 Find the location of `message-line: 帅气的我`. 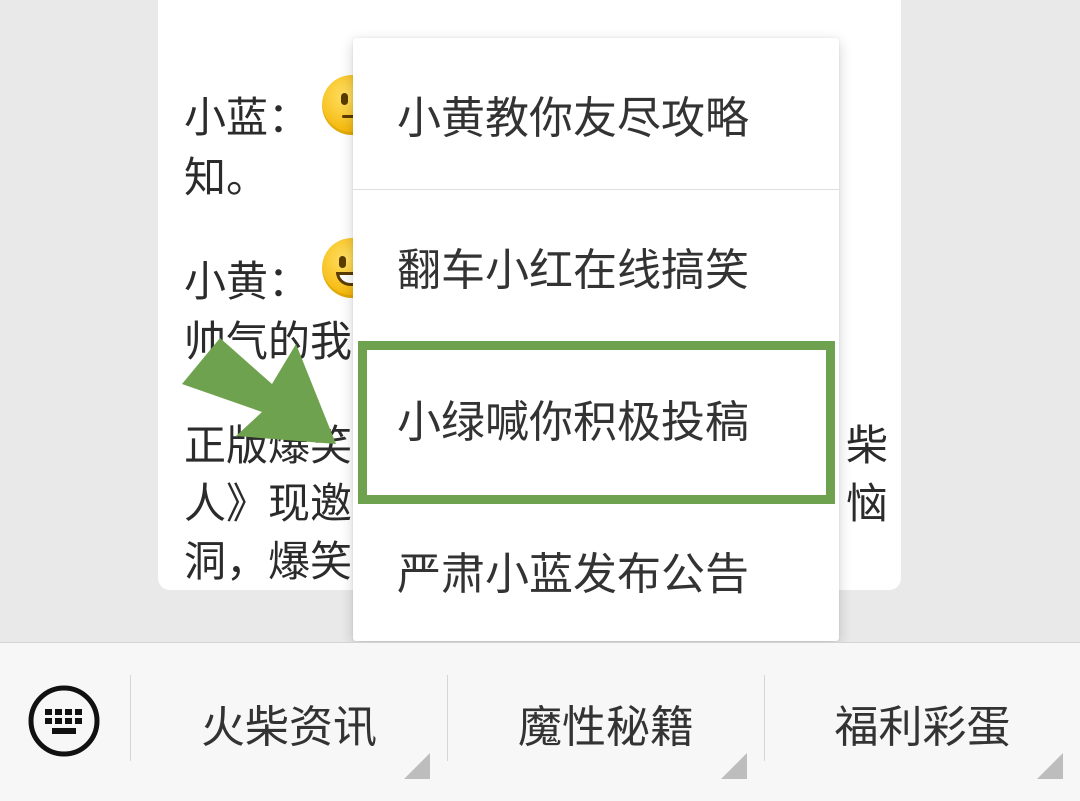

message-line: 帅气的我 is located at coordinates (268, 341).